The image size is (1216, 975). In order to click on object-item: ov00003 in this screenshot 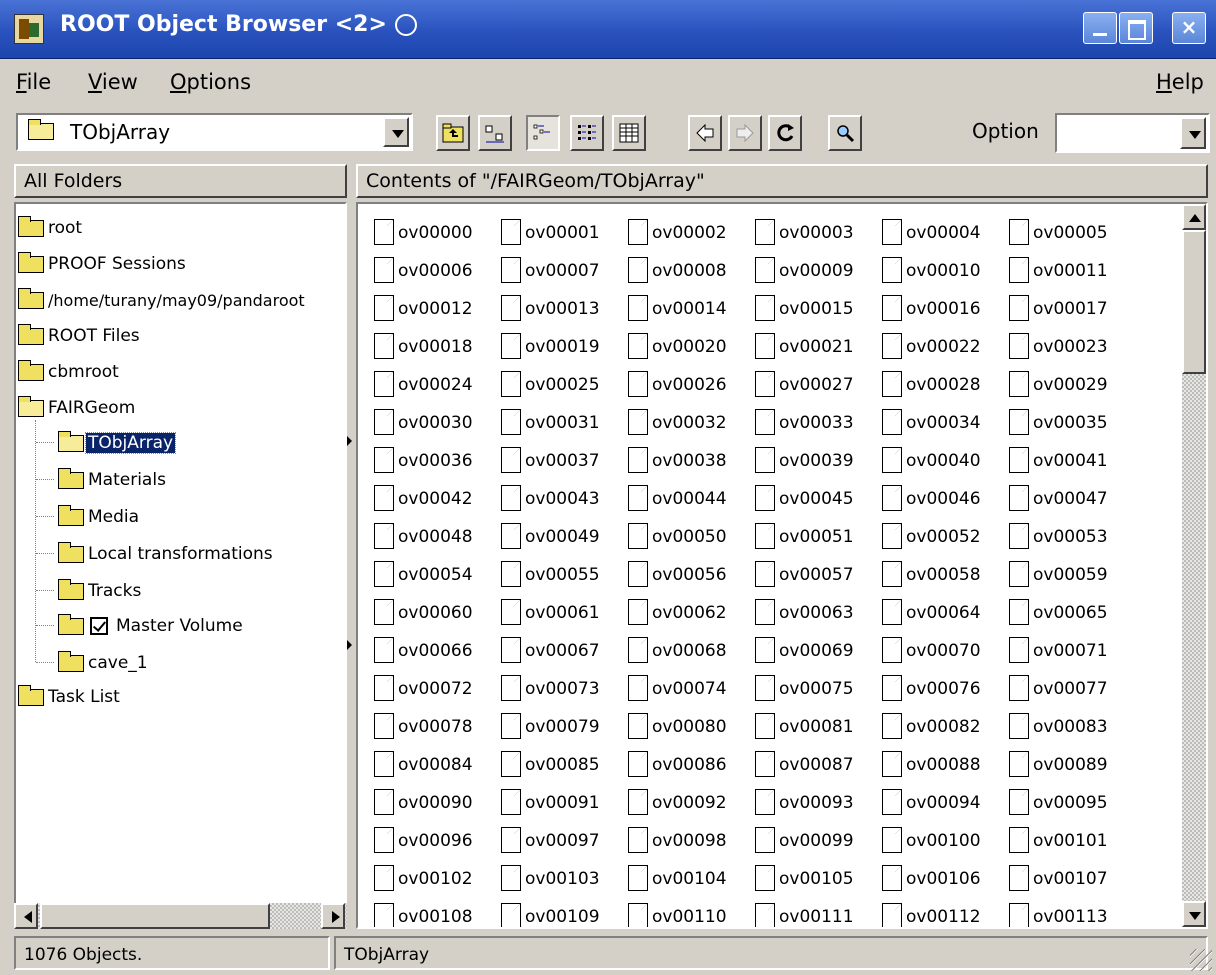, I will do `click(804, 230)`.